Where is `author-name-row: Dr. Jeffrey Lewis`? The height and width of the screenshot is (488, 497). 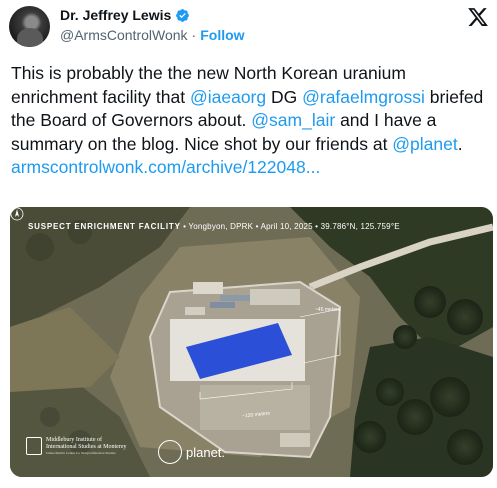
author-name-row: Dr. Jeffrey Lewis is located at coordinates (125, 15).